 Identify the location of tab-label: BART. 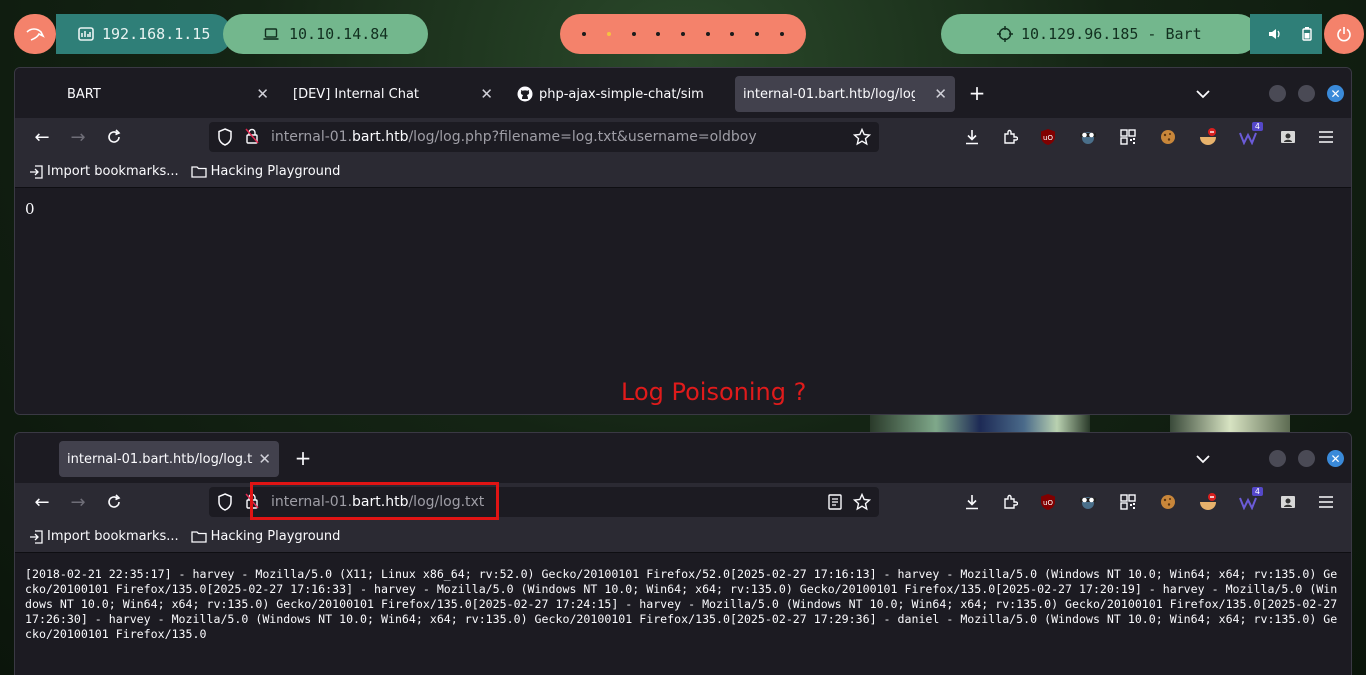
(84, 94).